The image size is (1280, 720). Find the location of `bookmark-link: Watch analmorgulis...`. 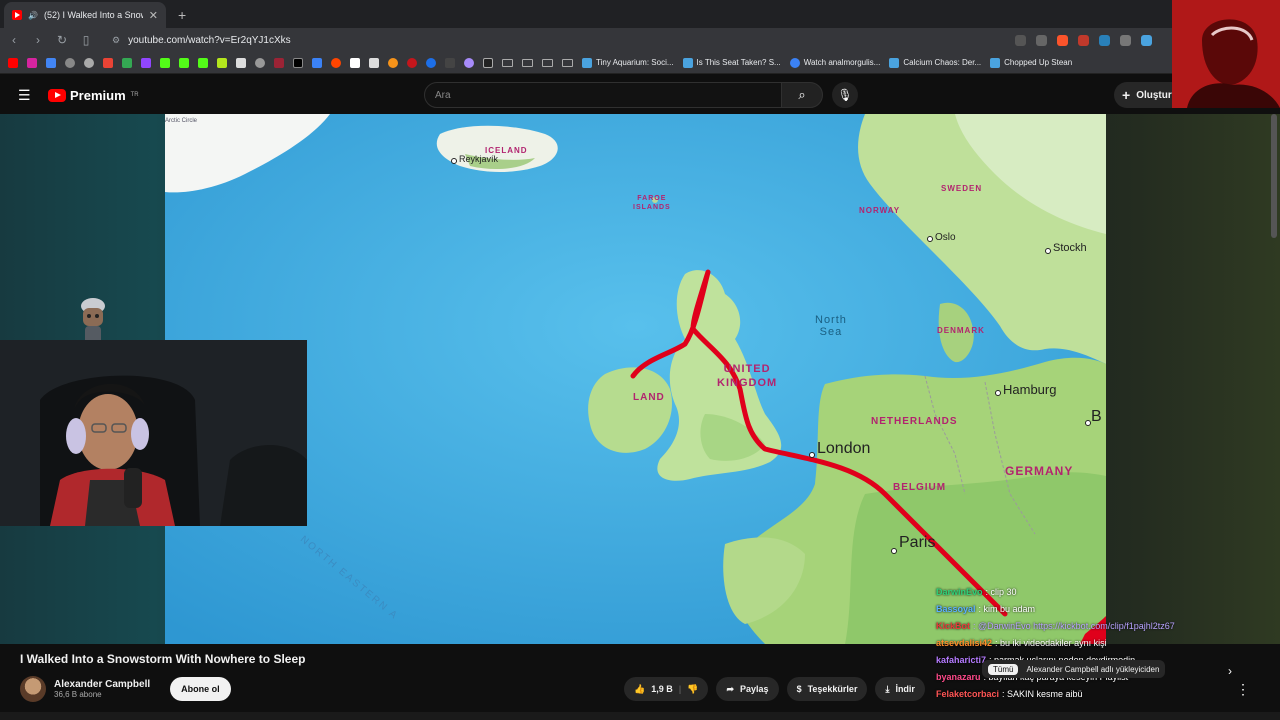

bookmark-link: Watch analmorgulis... is located at coordinates (834, 62).